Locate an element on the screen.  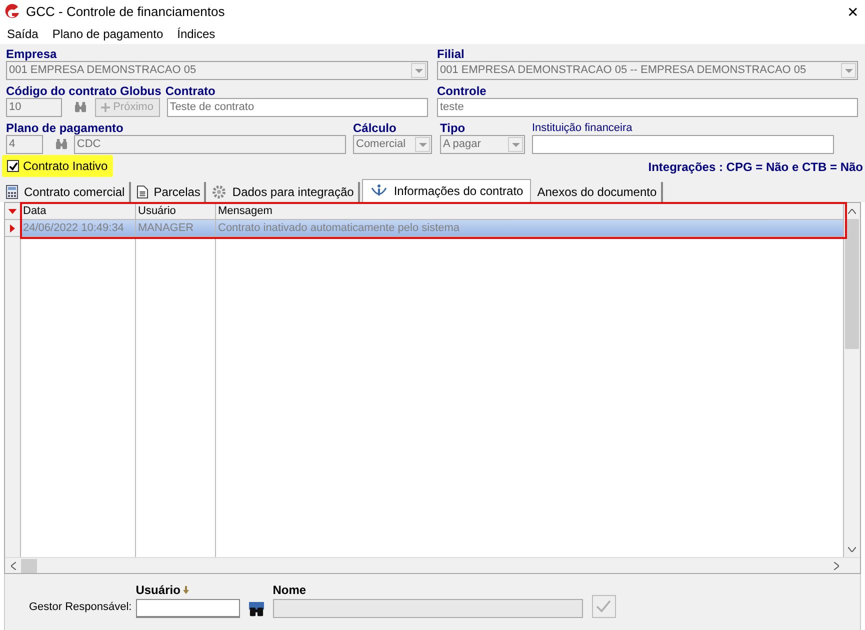
dropdown: Comercial is located at coordinates (392, 144).